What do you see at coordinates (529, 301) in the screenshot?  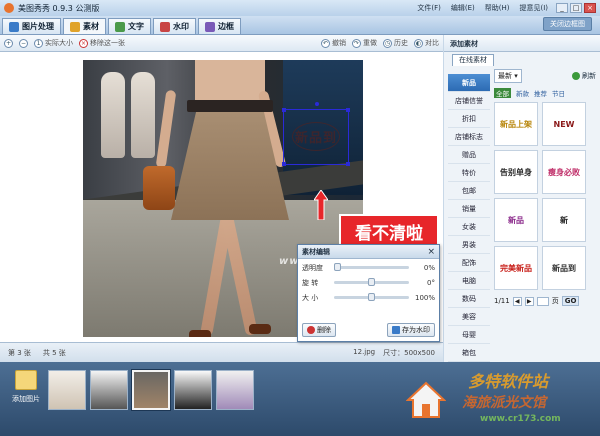 I see `next-page-button: ▶` at bounding box center [529, 301].